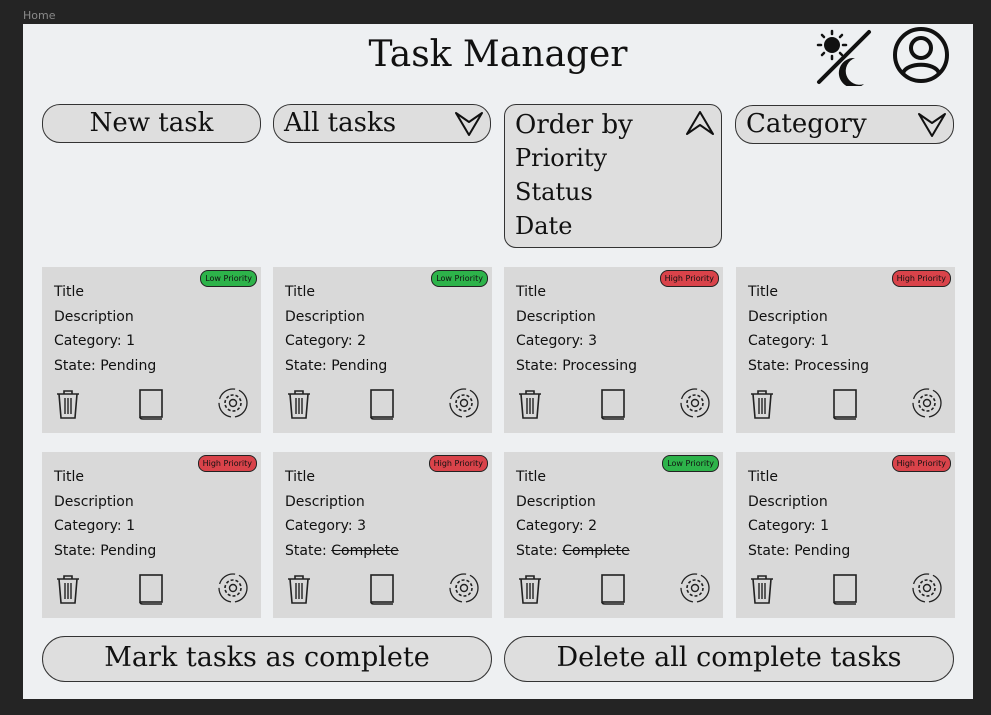  I want to click on order-option-priority: Priority, so click(613, 158).